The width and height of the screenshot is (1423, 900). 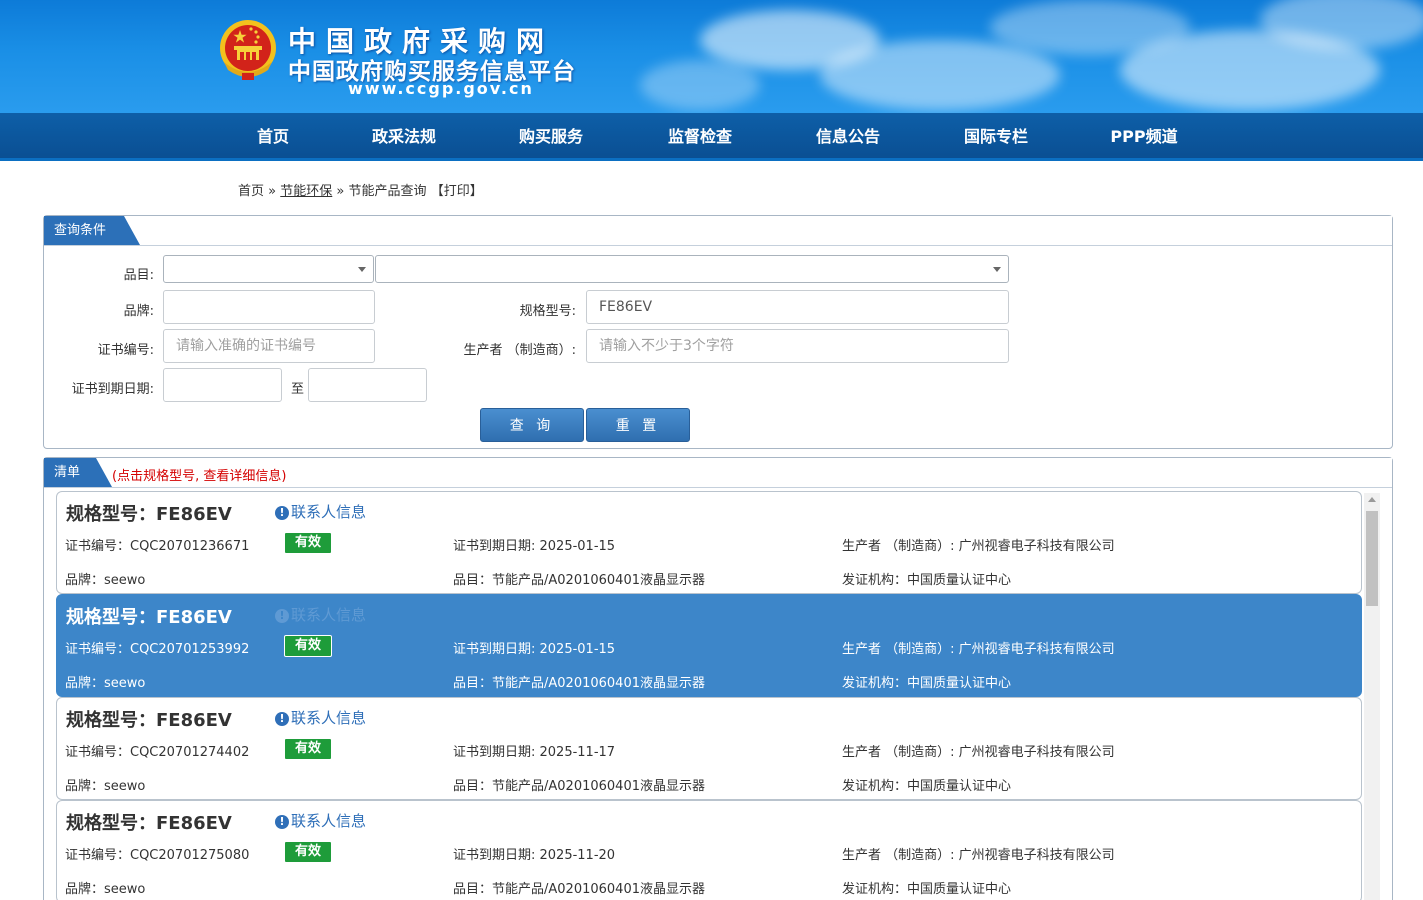 I want to click on breadcrumb-home: 首页, so click(x=251, y=191).